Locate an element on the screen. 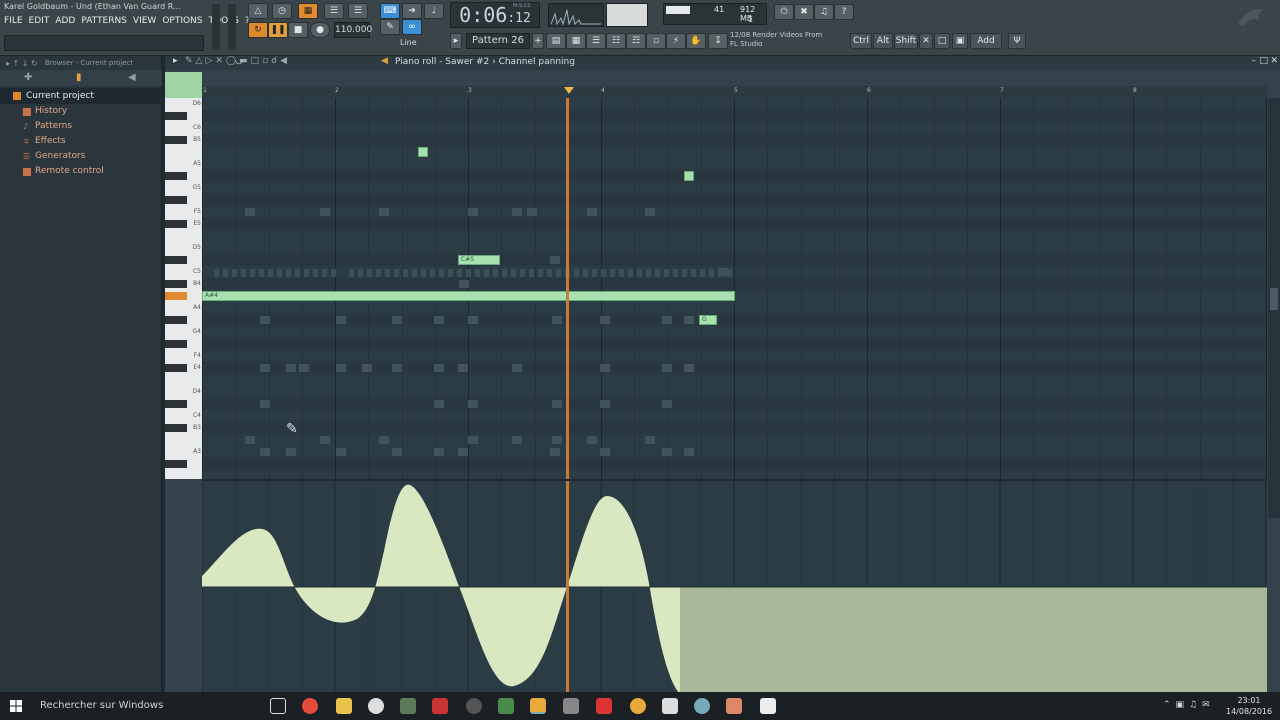 The width and height of the screenshot is (1280, 720). menu-view: VIEW is located at coordinates (144, 24).